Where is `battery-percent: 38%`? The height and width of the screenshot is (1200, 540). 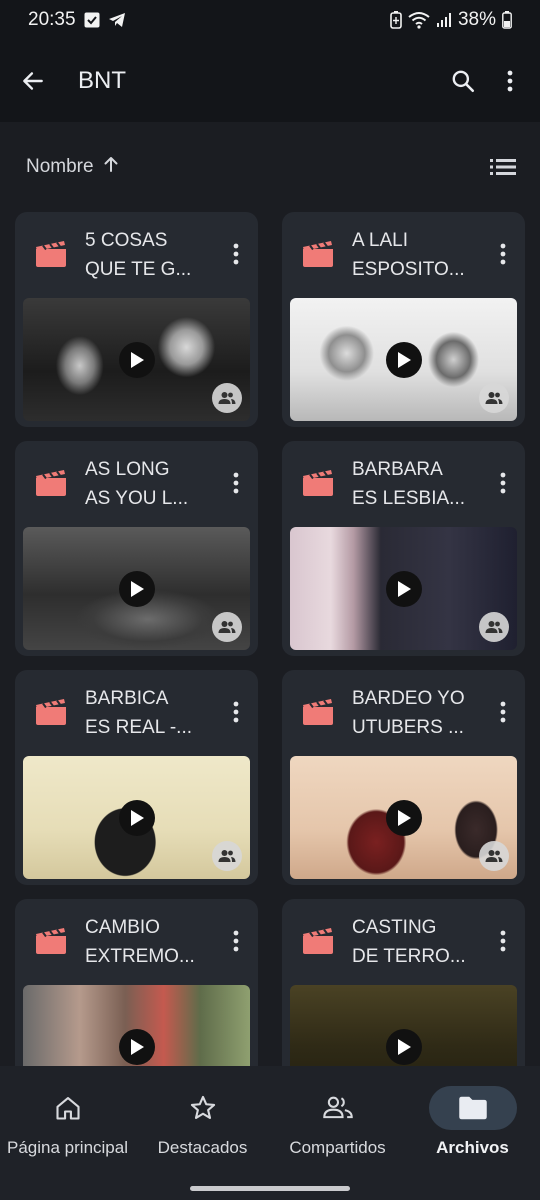
battery-percent: 38% is located at coordinates (476, 19).